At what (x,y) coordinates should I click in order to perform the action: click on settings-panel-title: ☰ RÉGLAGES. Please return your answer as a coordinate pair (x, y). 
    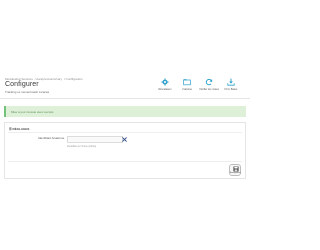
    Looking at the image, I should click on (19, 129).